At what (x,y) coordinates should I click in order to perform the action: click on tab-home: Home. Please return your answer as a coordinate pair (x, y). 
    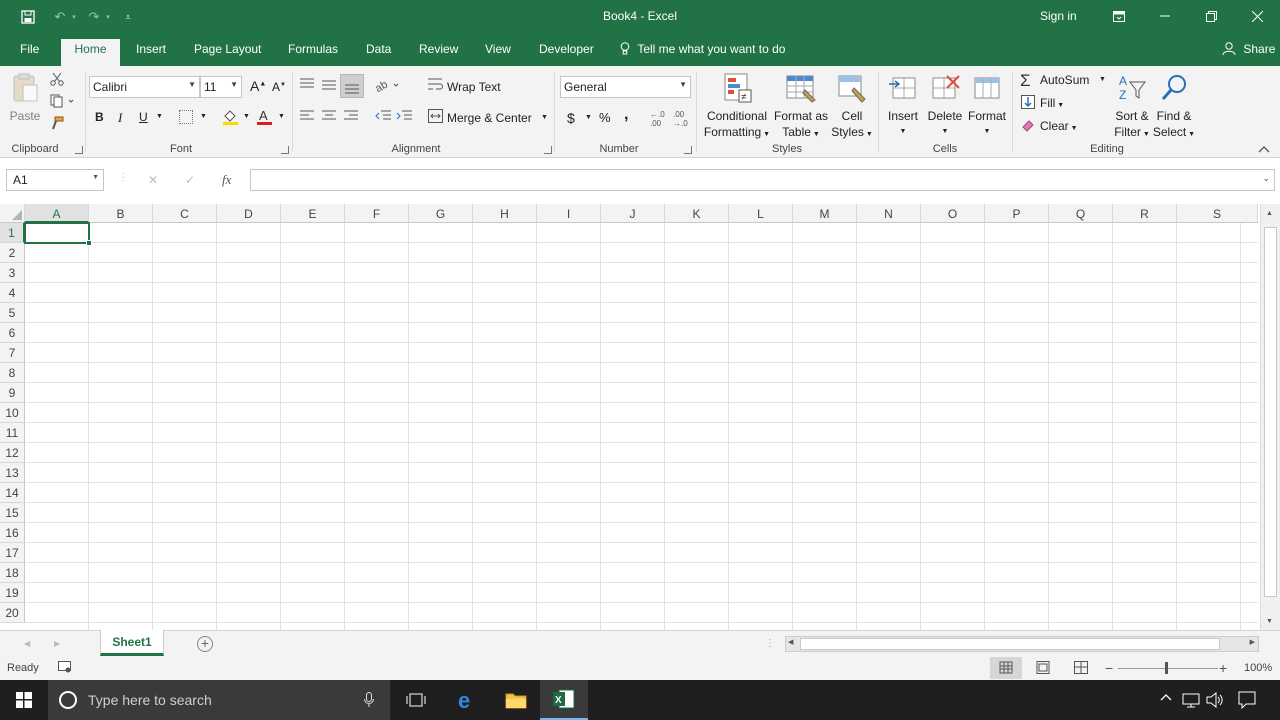
    Looking at the image, I should click on (90, 52).